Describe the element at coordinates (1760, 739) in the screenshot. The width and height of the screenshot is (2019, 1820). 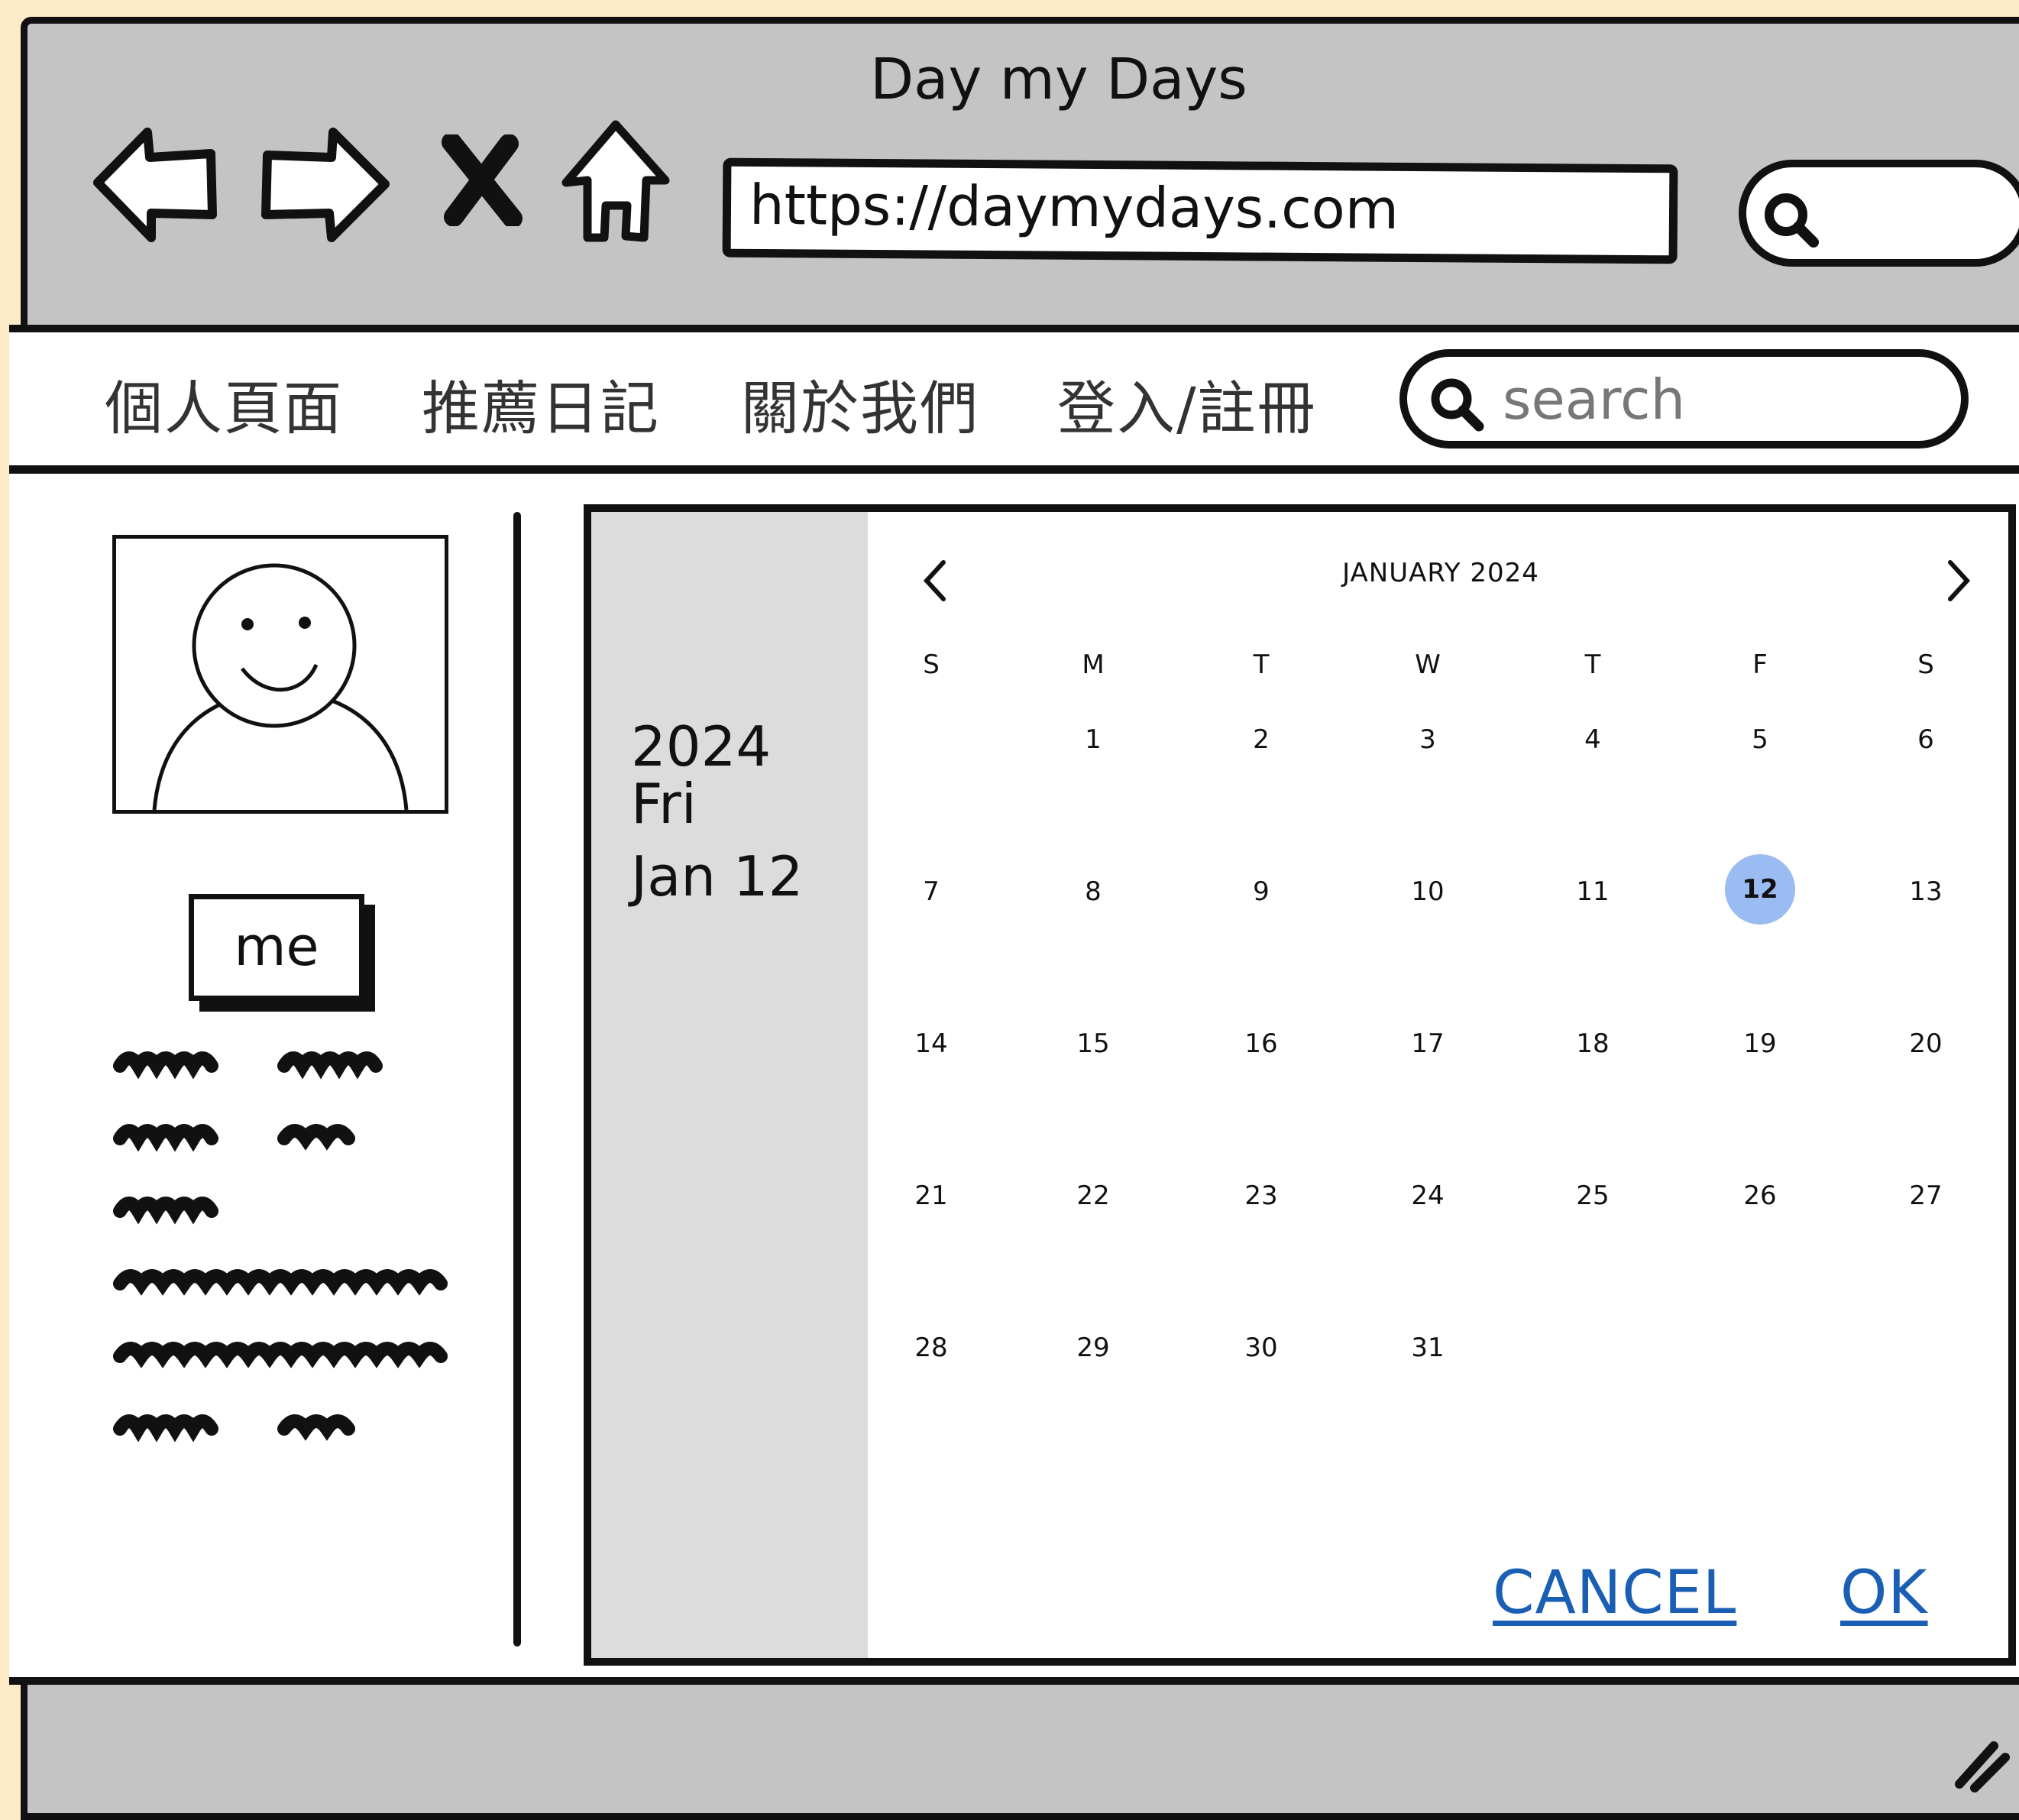
I see `calendar-day: 5` at that location.